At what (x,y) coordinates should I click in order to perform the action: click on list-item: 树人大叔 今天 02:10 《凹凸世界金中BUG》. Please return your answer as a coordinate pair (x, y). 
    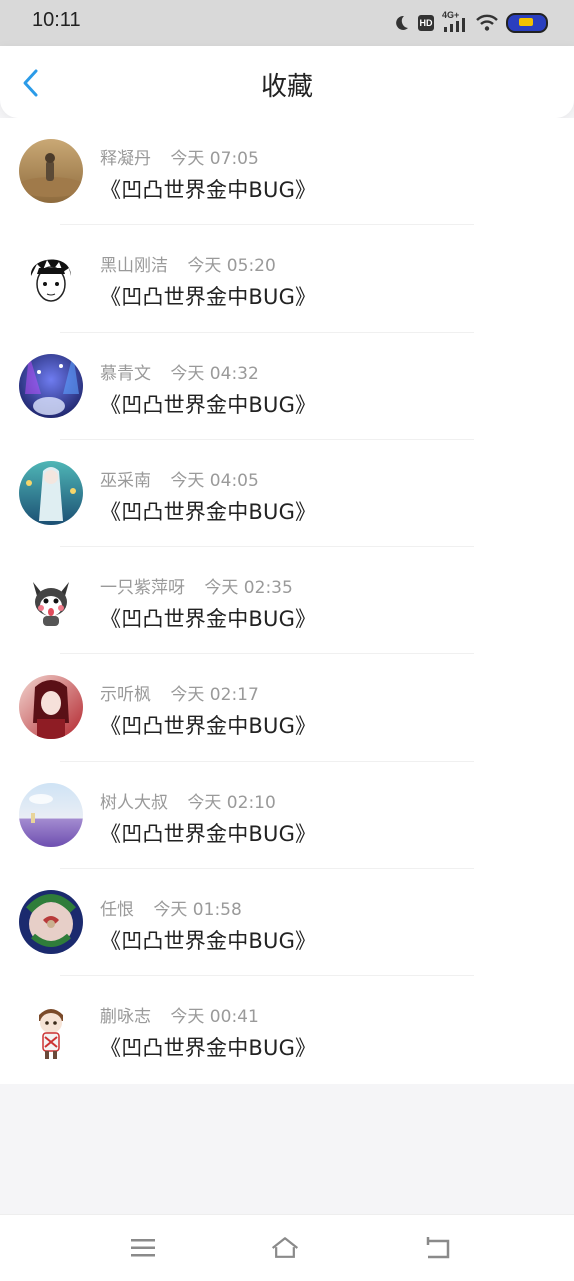
    Looking at the image, I should click on (287, 816).